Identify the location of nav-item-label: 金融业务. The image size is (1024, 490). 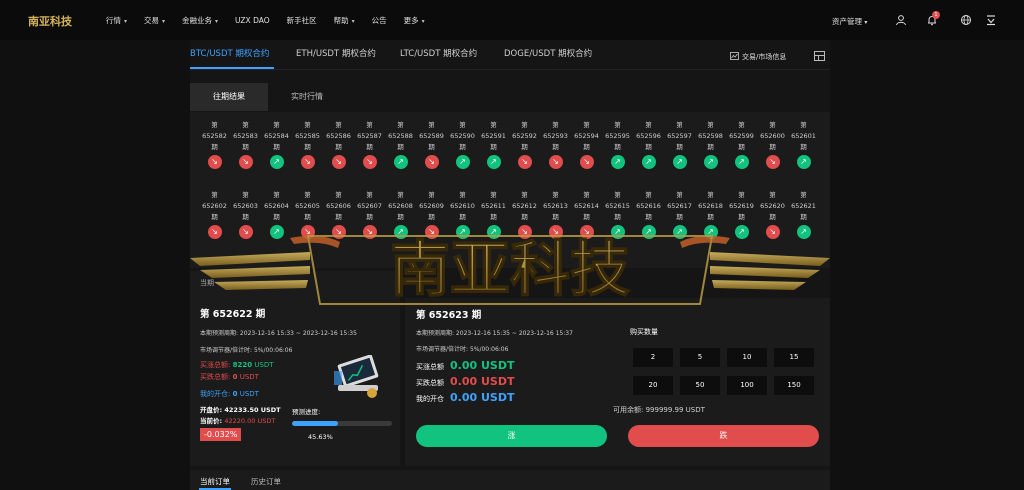
(197, 20).